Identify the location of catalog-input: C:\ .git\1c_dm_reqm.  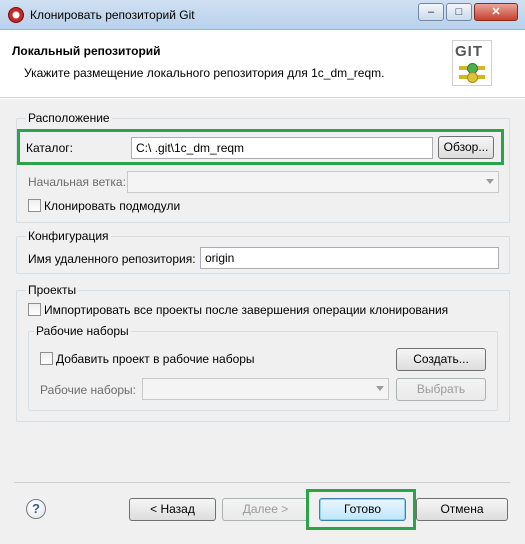
(282, 148).